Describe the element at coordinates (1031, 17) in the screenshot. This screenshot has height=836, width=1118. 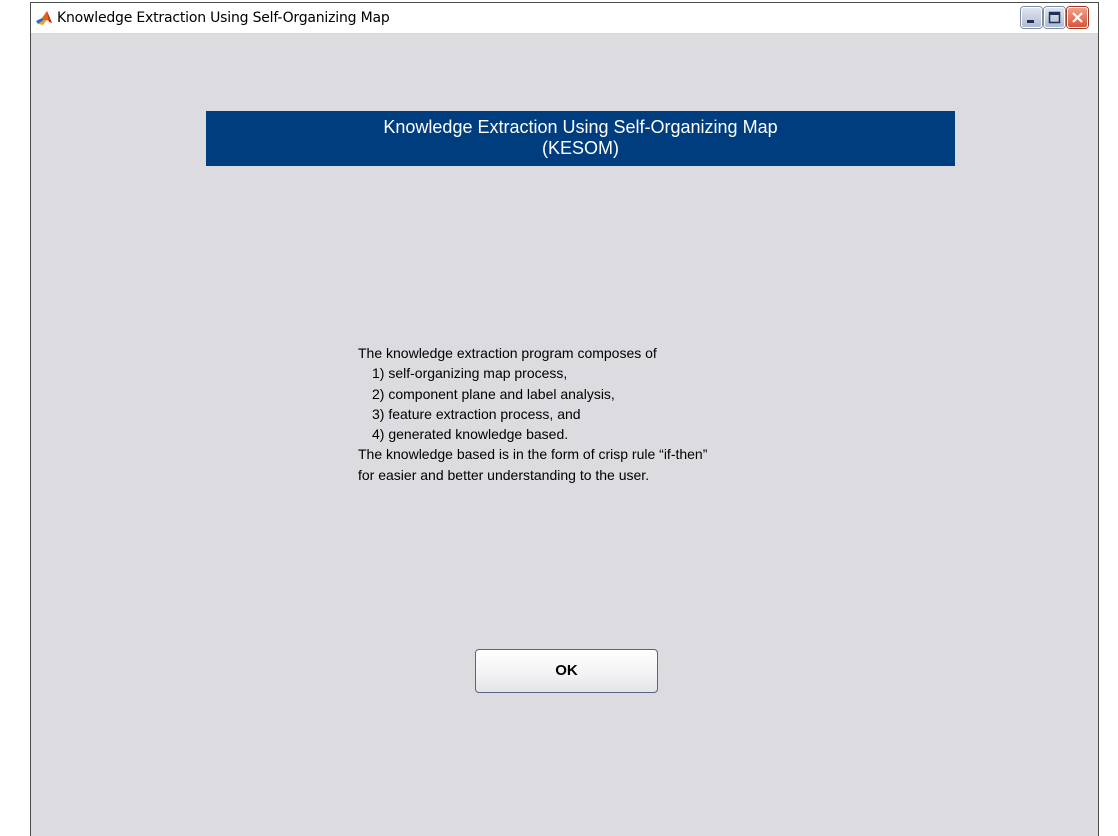
I see `minimize-button` at that location.